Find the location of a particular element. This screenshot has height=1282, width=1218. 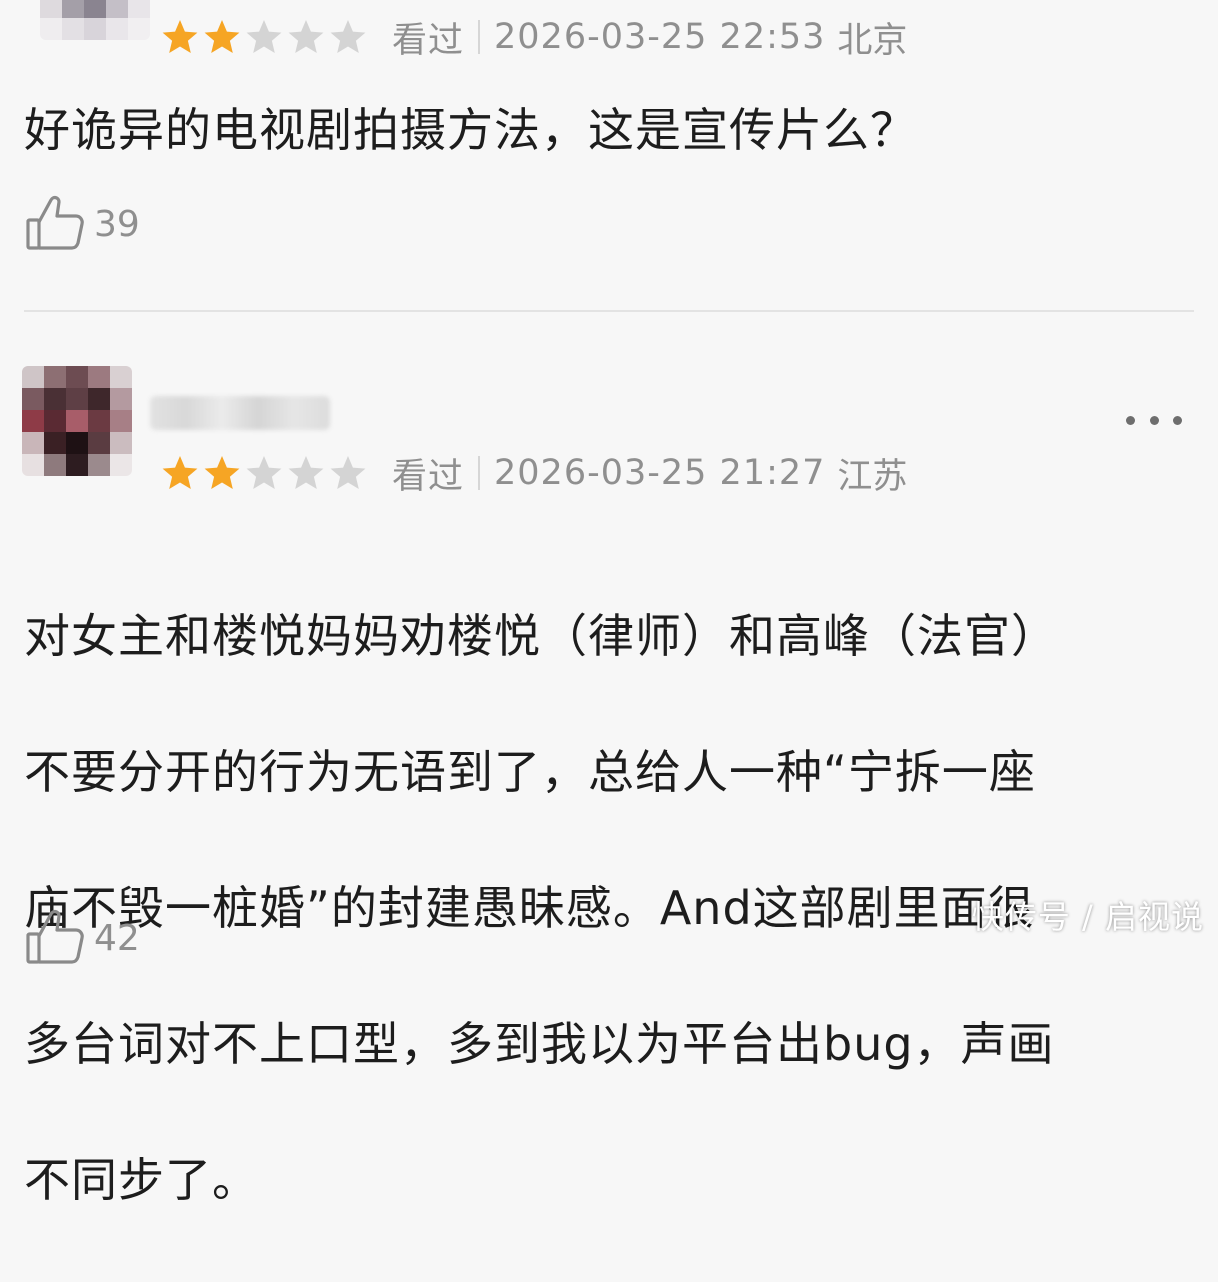

comment-datetime: 2026-03-25 22:53 is located at coordinates (660, 37).